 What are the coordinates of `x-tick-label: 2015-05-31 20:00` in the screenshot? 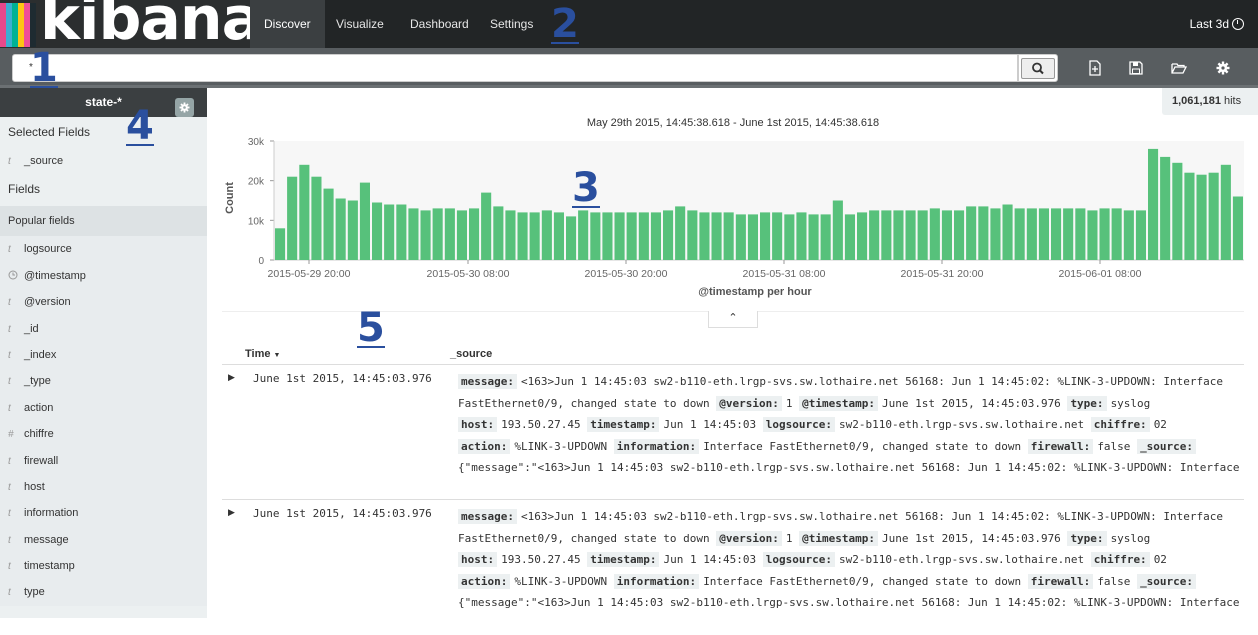 It's located at (942, 274).